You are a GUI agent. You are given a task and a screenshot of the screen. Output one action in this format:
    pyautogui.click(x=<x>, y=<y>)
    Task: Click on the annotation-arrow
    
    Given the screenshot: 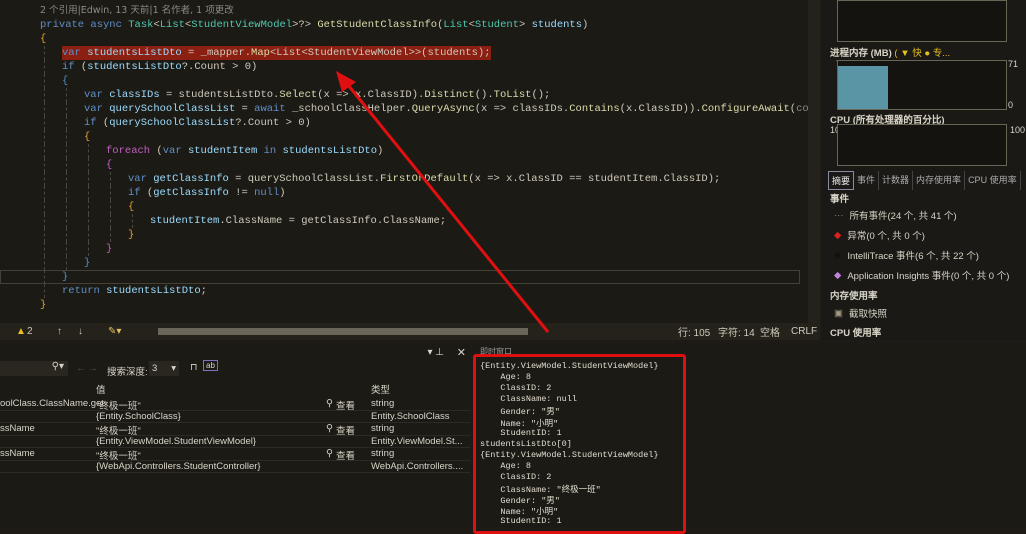 What is the action you would take?
    pyautogui.click(x=443, y=202)
    